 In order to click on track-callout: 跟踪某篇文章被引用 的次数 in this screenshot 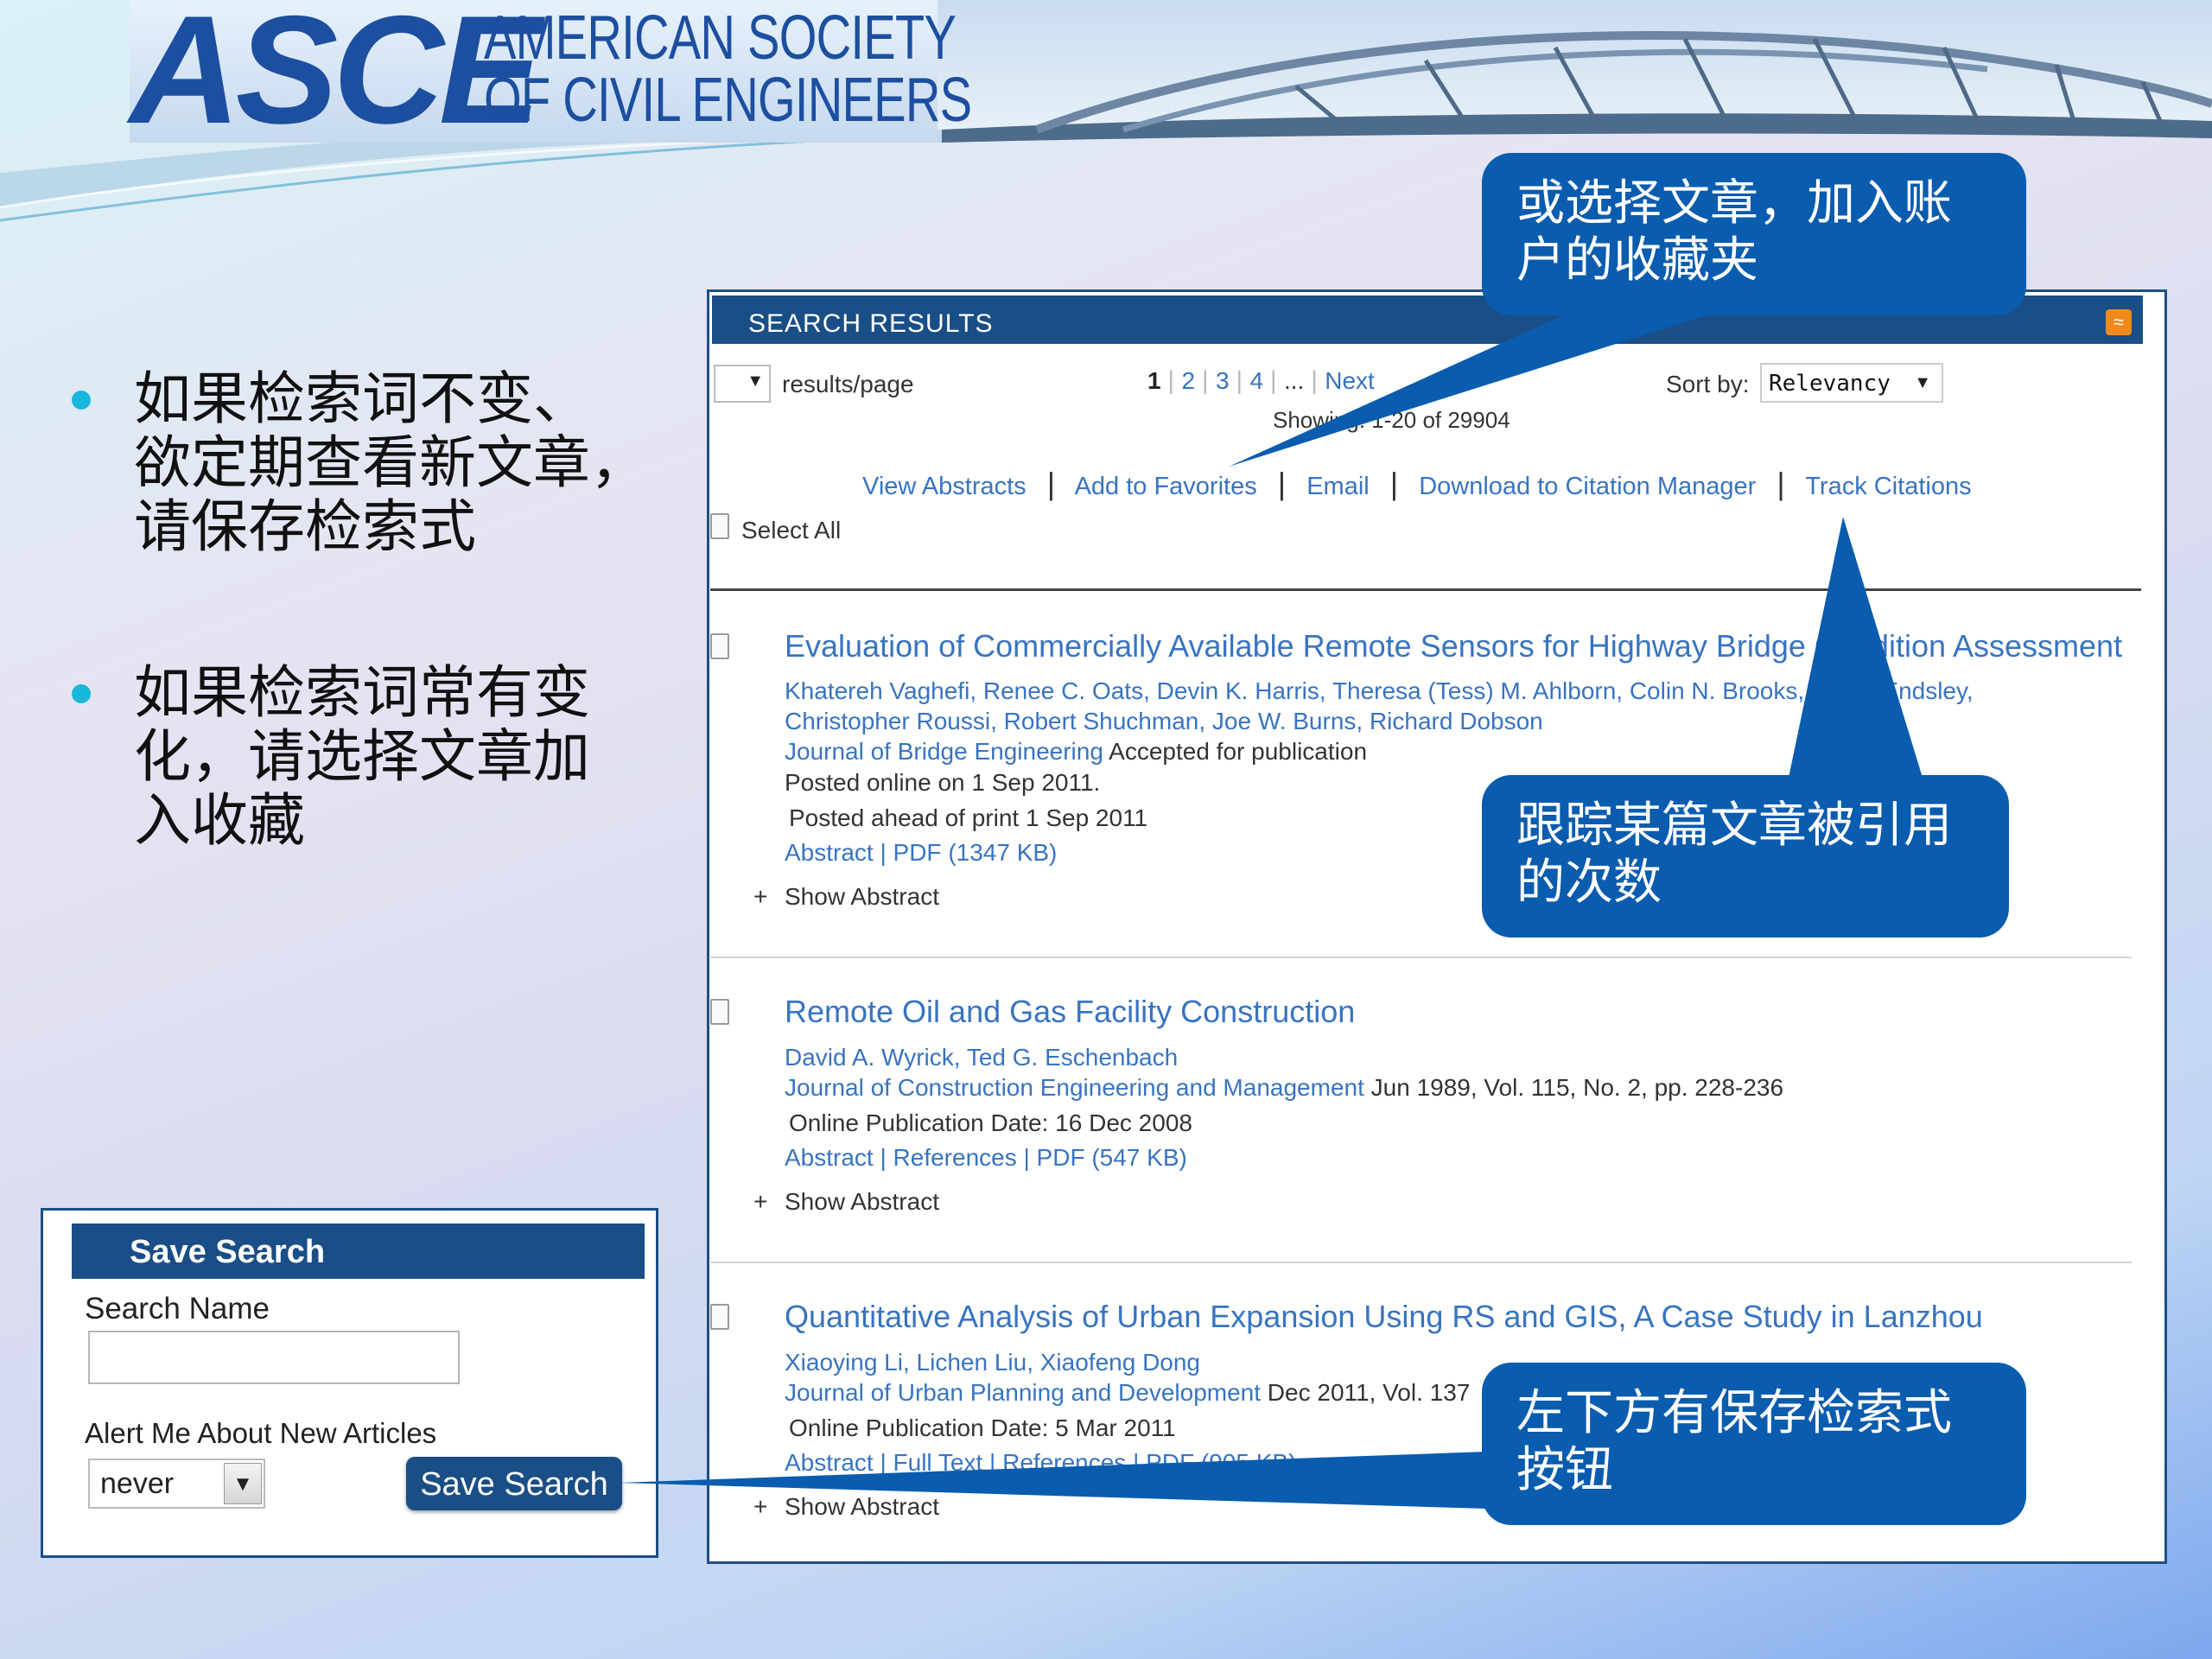, I will do `click(1745, 856)`.